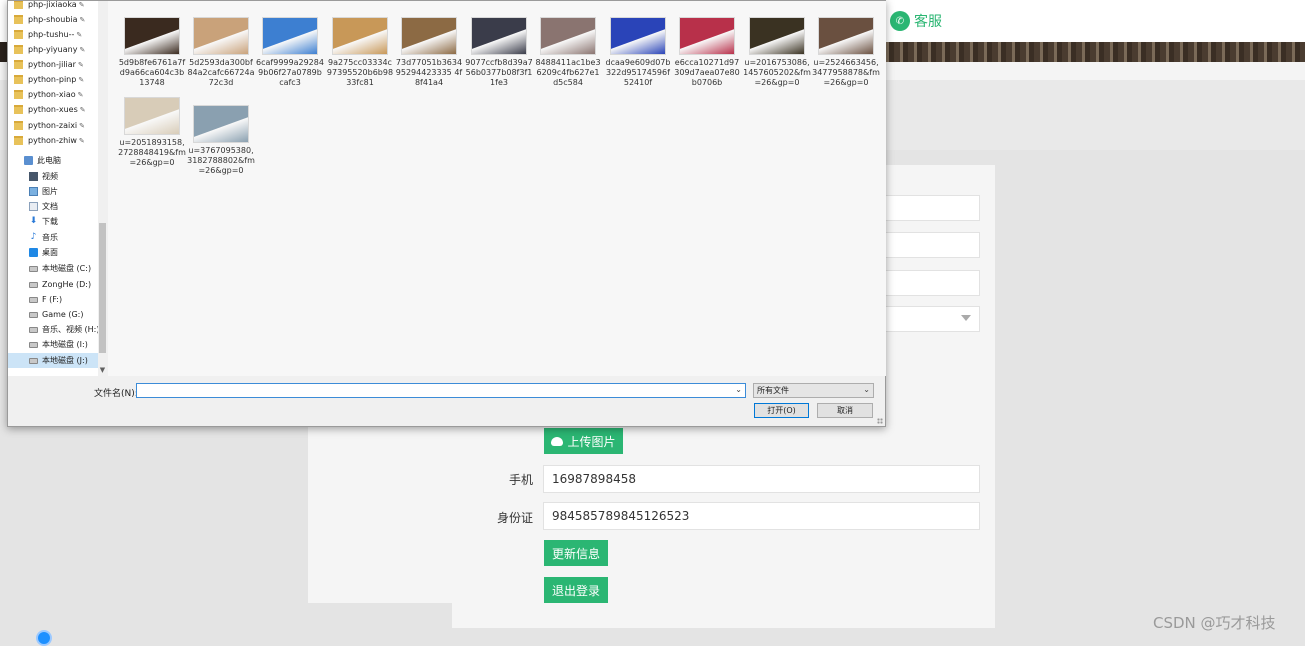 Image resolution: width=1305 pixels, height=646 pixels. I want to click on dialog-footer: 文件名(N): ⌄ 所有文件 ⌄ 打开(O) 取消, so click(446, 401).